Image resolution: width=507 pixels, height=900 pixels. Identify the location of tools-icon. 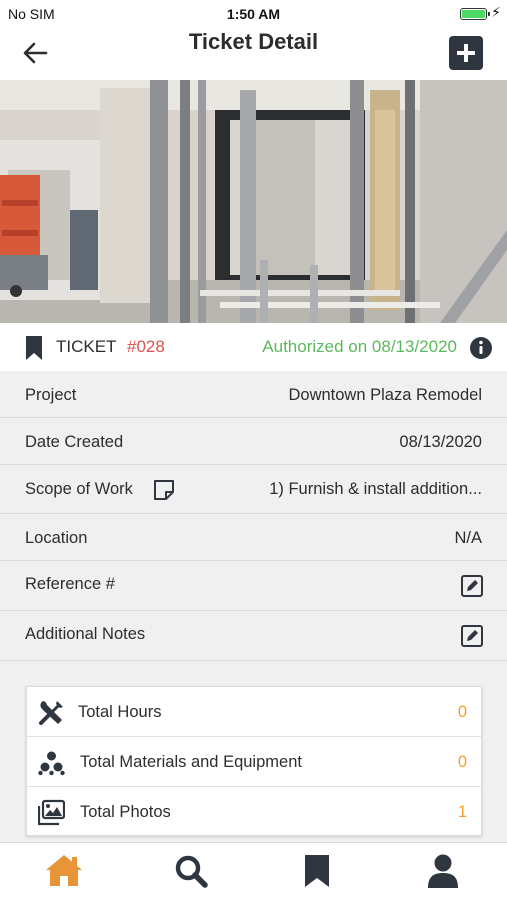
(51, 713).